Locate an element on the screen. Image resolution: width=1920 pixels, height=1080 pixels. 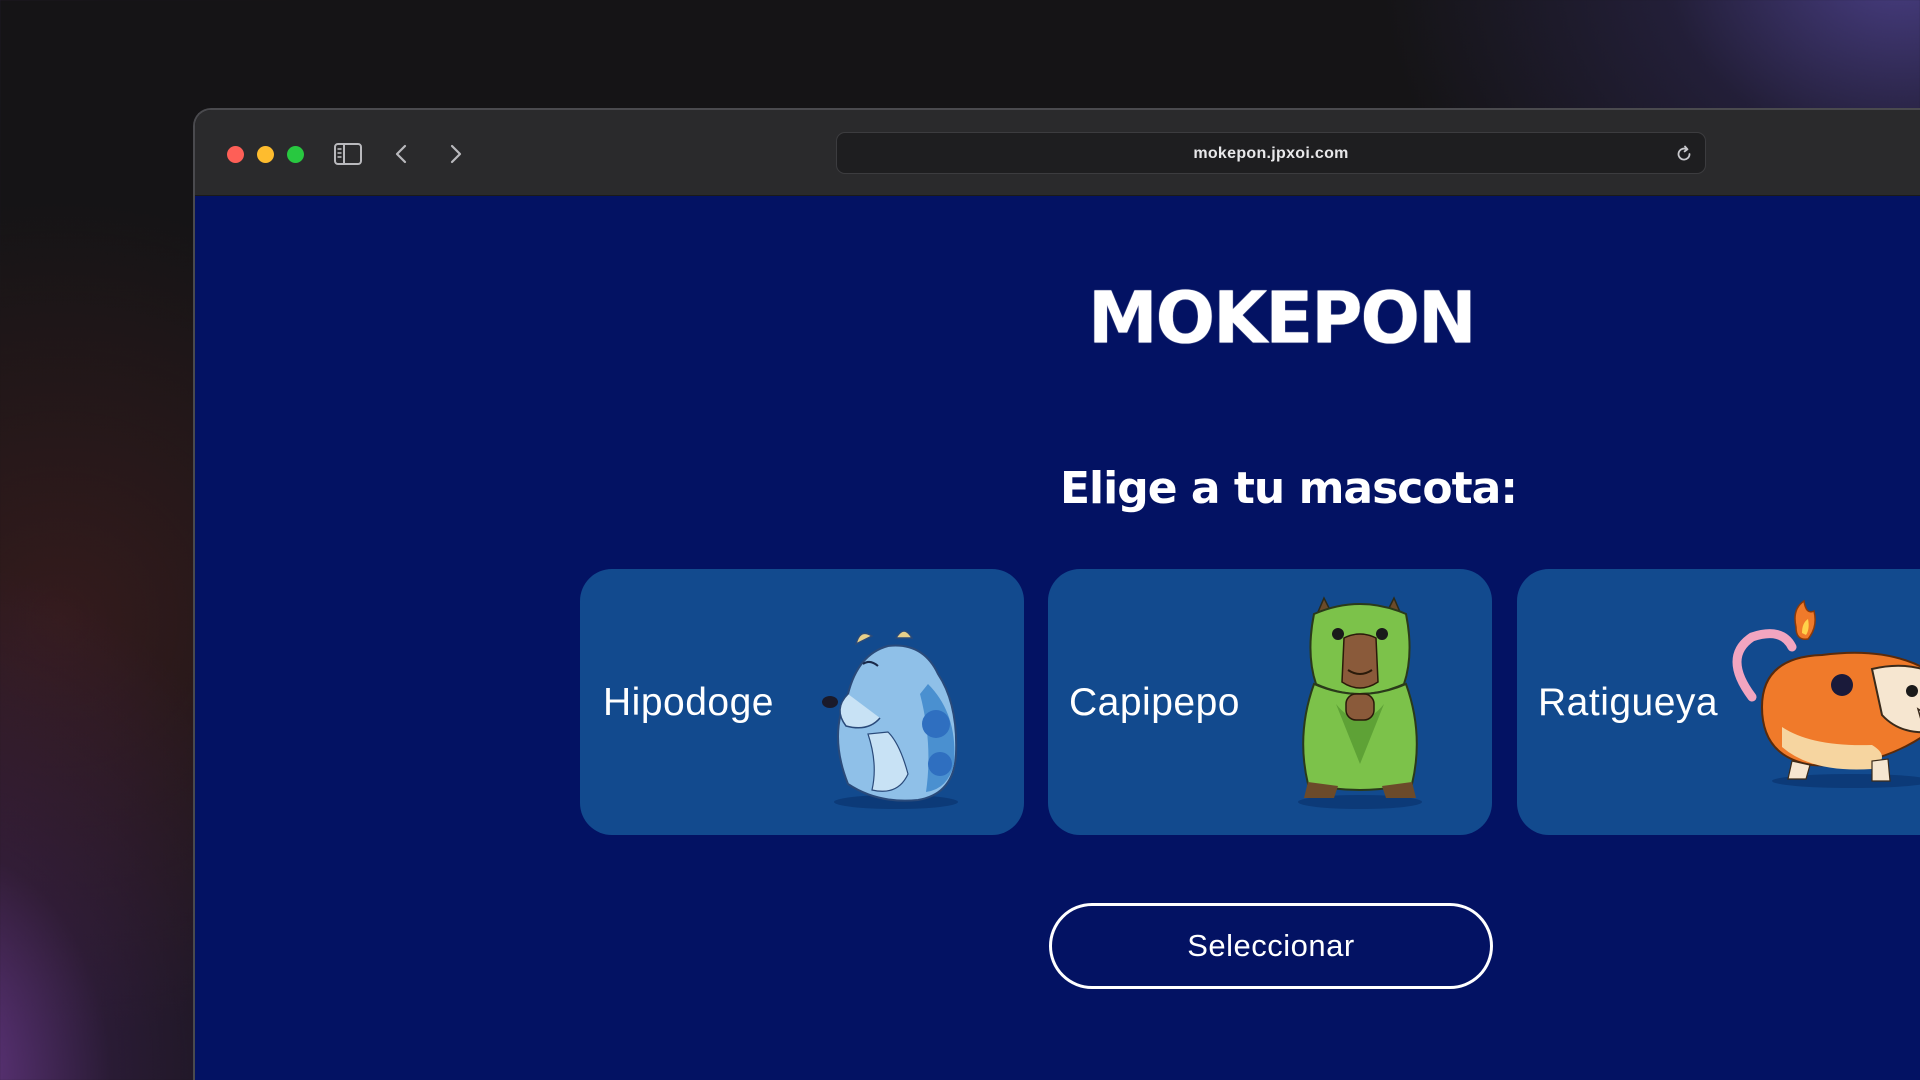
zoom-window-button is located at coordinates (295, 154).